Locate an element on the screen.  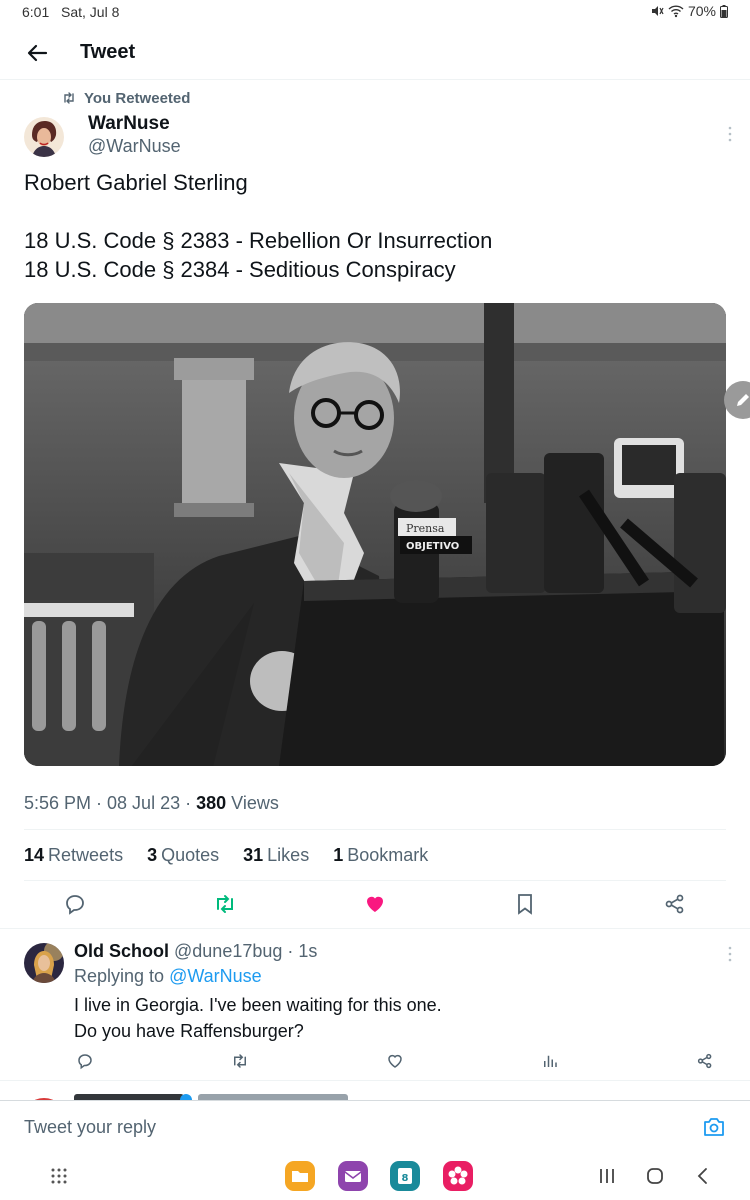
battery-icon is located at coordinates (724, 11).